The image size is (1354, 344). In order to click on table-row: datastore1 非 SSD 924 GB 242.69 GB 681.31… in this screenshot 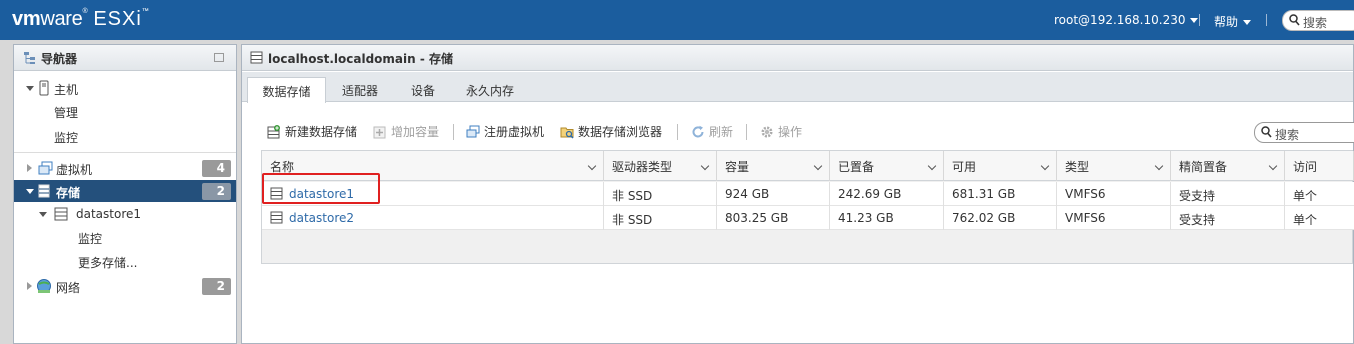, I will do `click(808, 194)`.